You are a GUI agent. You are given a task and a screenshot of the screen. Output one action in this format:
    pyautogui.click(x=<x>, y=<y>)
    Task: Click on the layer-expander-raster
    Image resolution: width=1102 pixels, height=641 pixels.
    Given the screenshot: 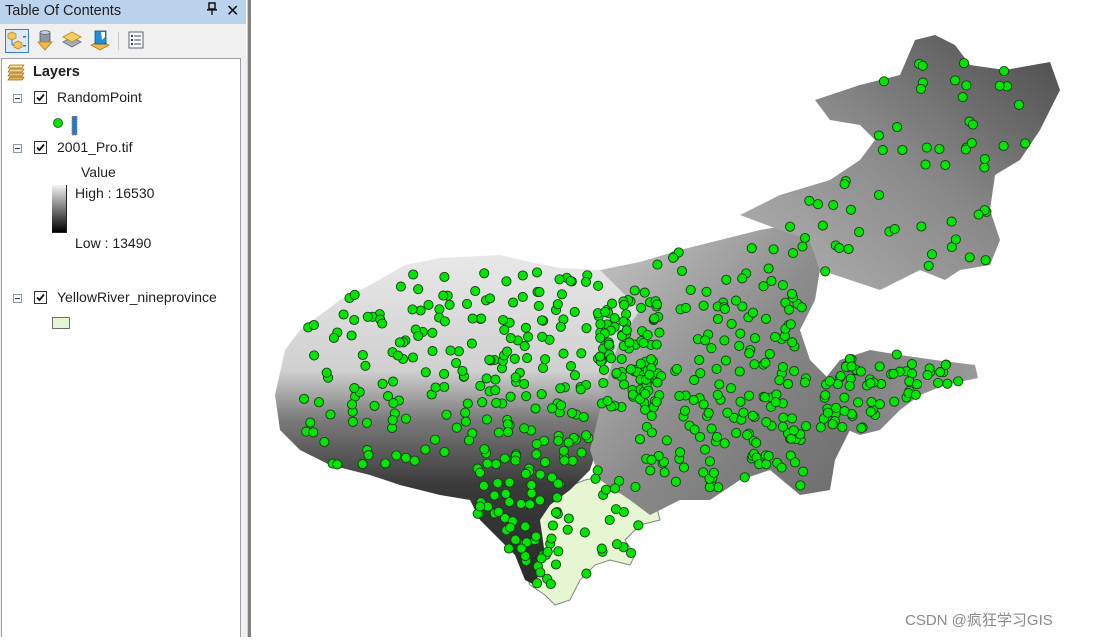 What is the action you would take?
    pyautogui.click(x=17, y=148)
    